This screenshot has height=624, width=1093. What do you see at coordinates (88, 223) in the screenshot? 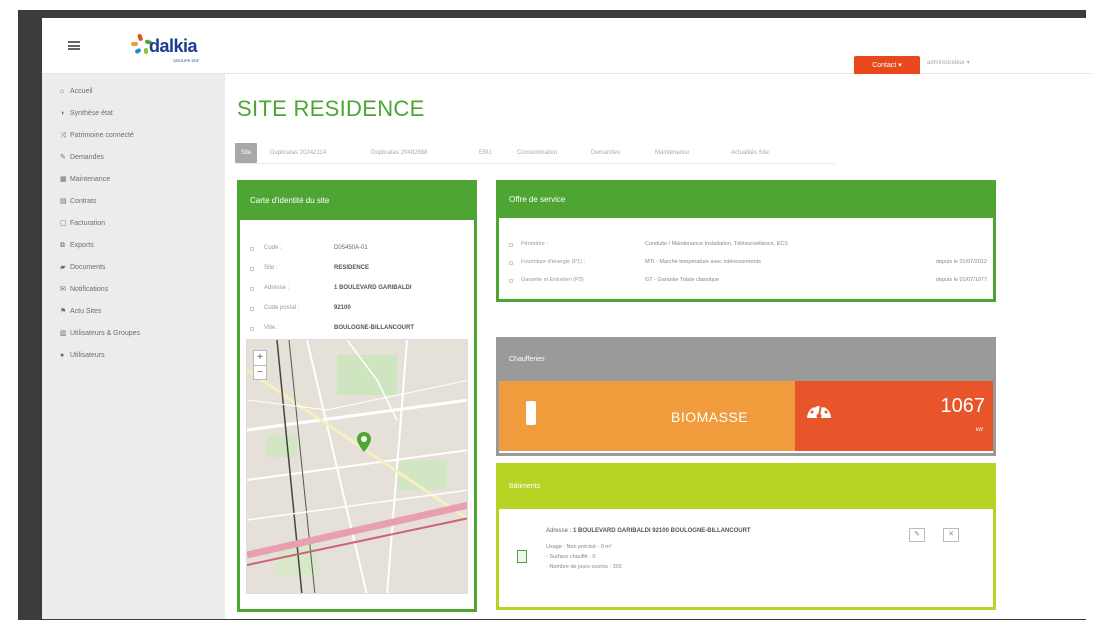
I see `sidebar-item-label: Facturation` at bounding box center [88, 223].